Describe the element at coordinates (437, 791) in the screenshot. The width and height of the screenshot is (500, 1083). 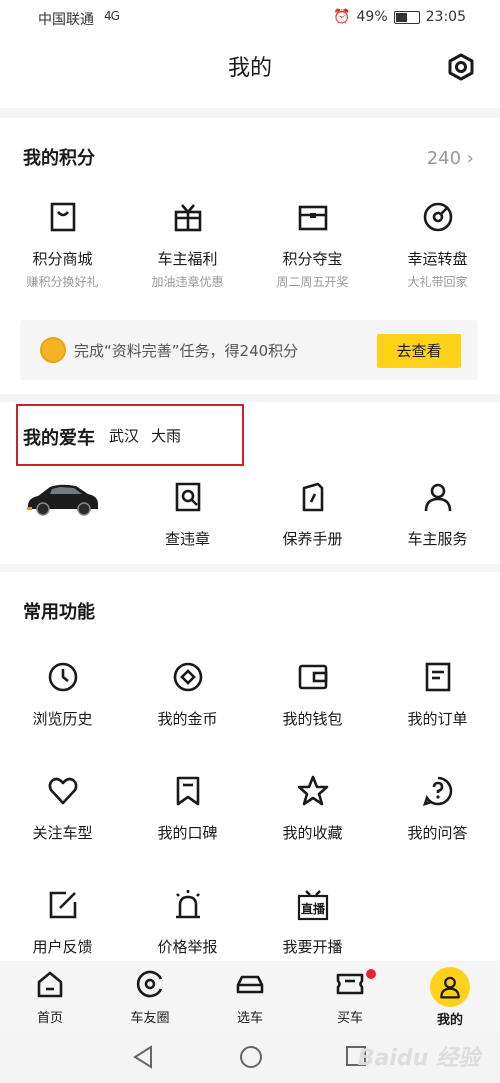
I see `question-icon` at that location.